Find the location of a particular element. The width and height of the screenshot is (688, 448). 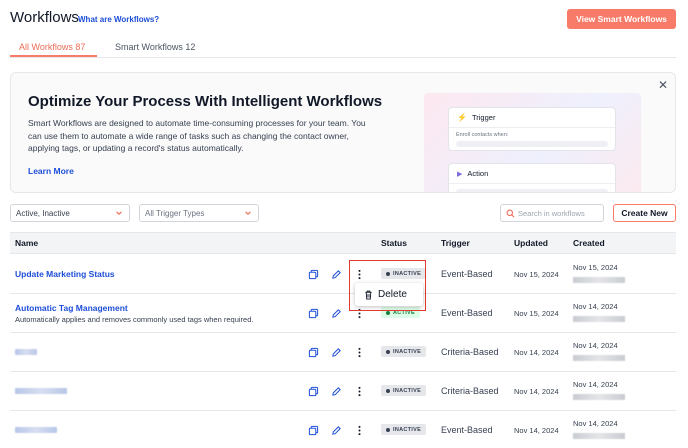

trigger-card-label: Trigger is located at coordinates (483, 117).